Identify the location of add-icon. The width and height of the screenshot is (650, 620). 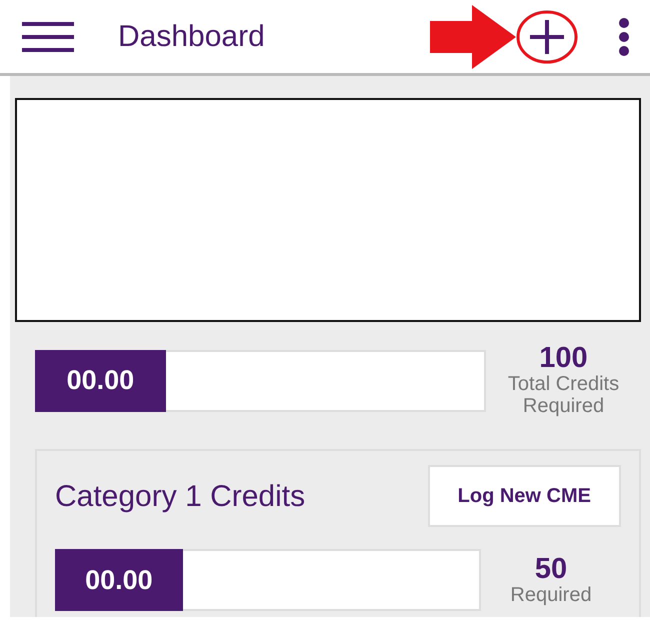
(547, 37).